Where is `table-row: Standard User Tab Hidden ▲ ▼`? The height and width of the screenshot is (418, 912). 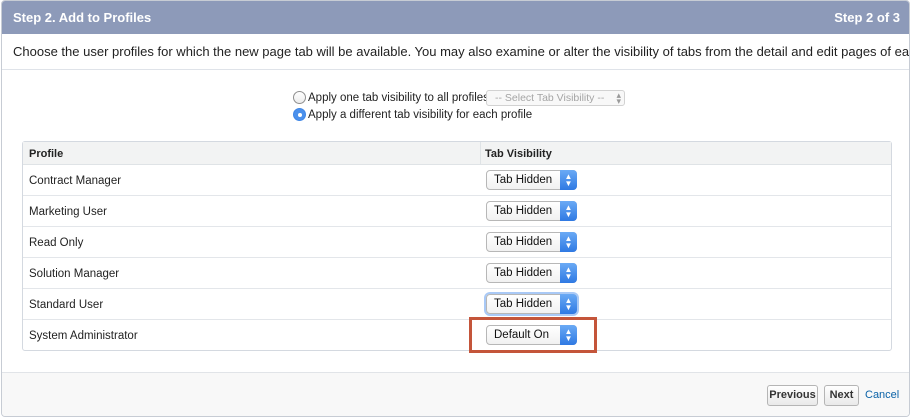
table-row: Standard User Tab Hidden ▲ ▼ is located at coordinates (457, 304).